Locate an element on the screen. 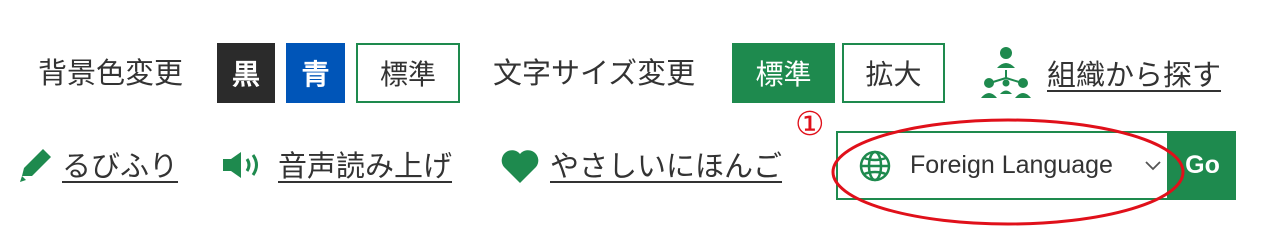  easy-japanese-link: やさしいにほんご is located at coordinates (666, 164).